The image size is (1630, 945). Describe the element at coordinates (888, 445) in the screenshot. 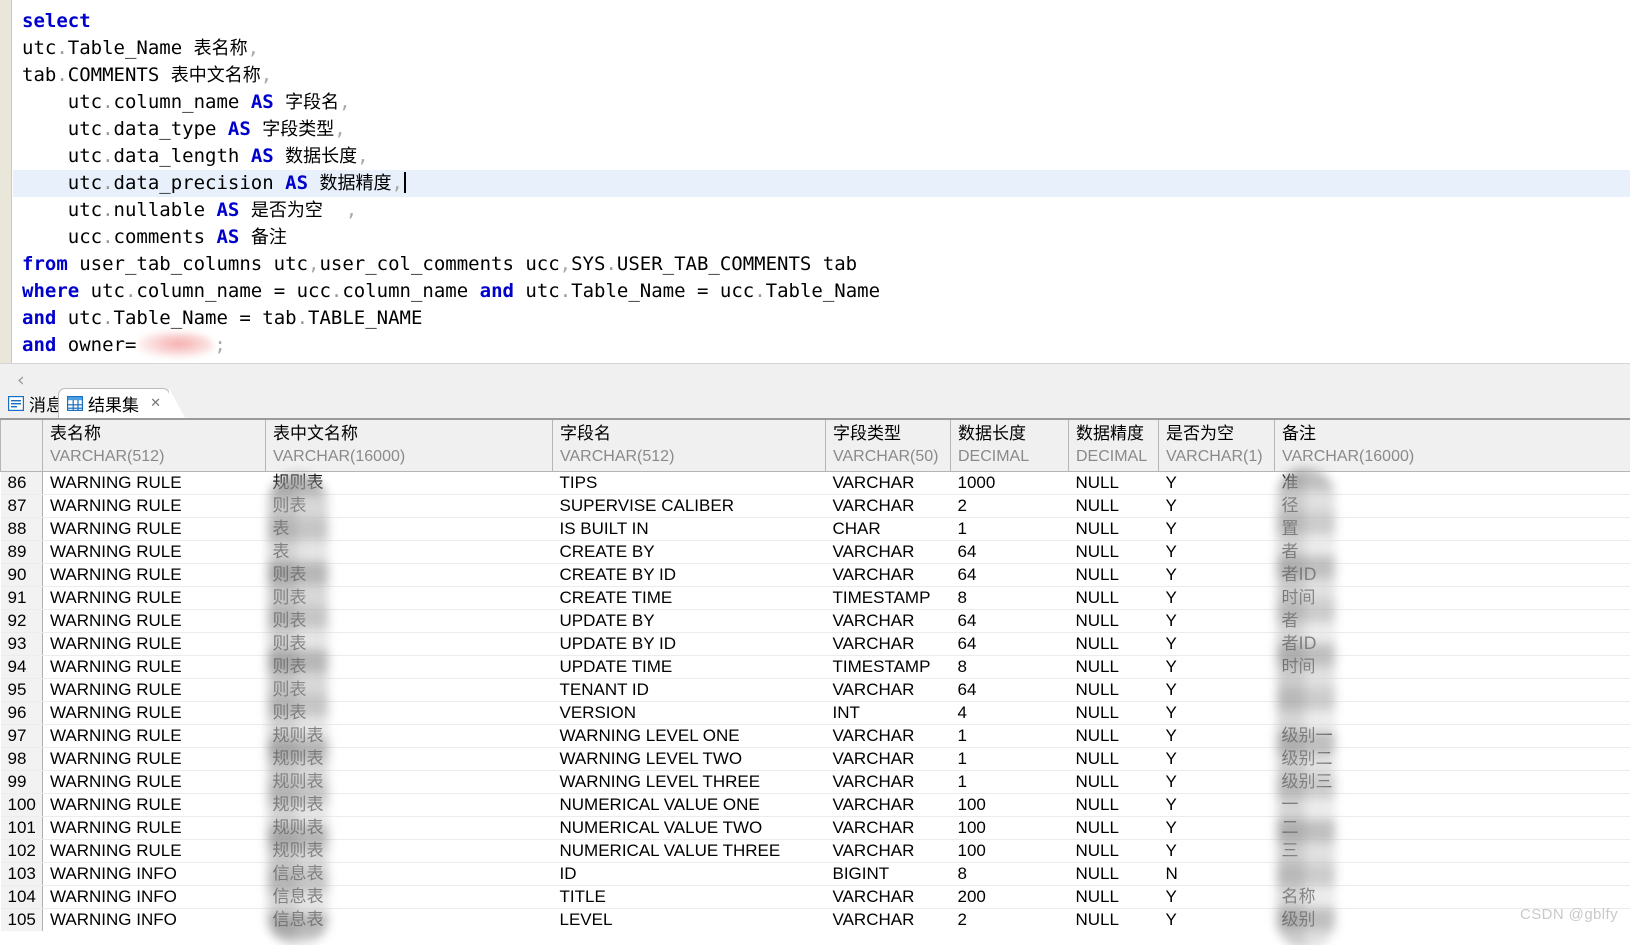

I see `column-header-field-type: 字段类型 VARCHAR(50)` at that location.